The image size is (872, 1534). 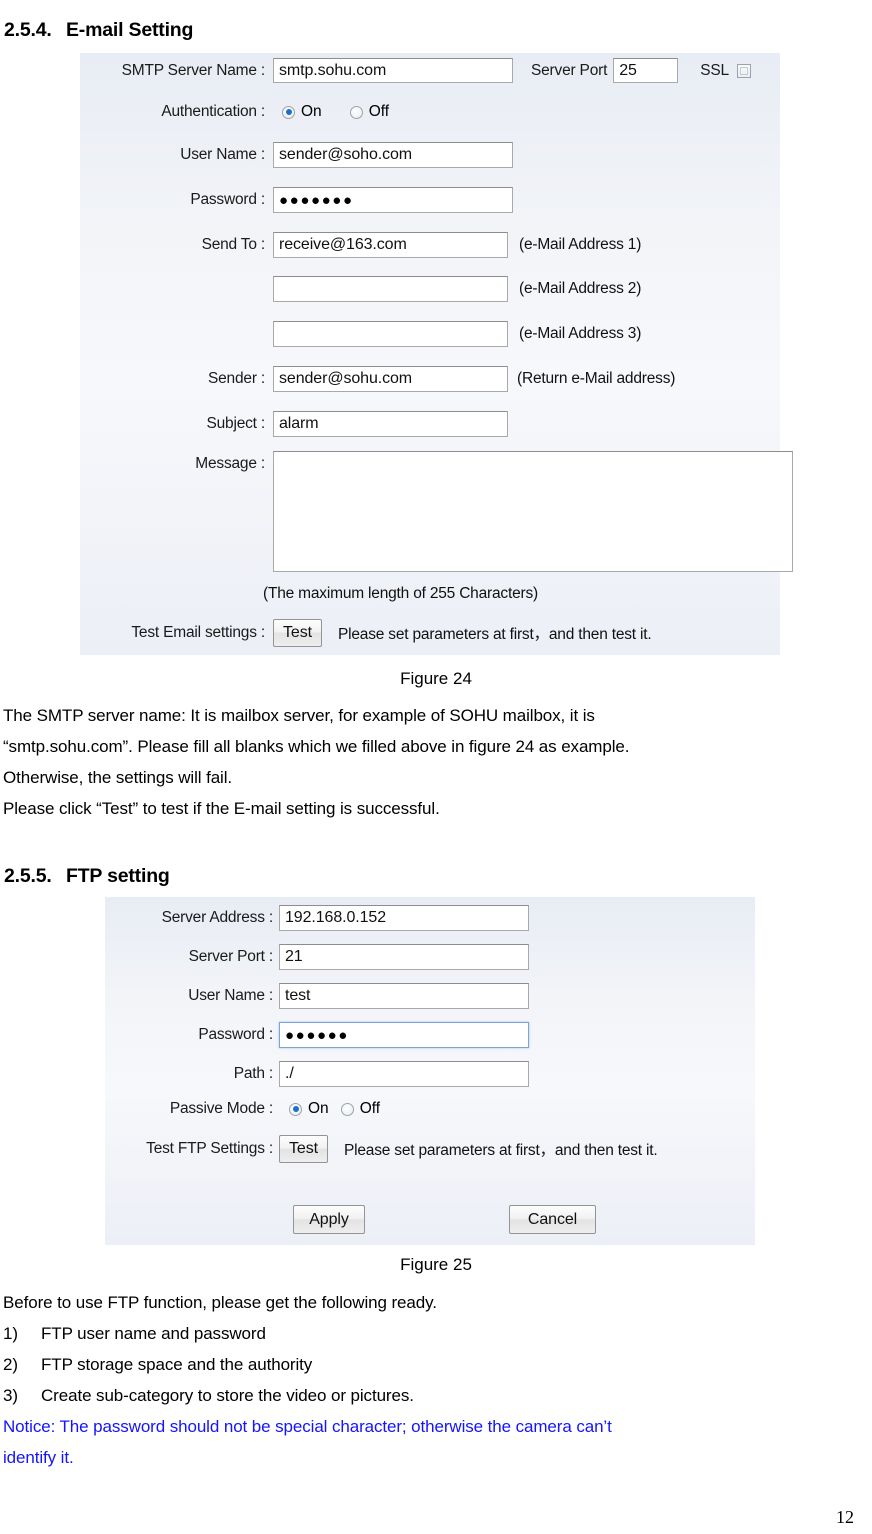 I want to click on ftp-password-masked-value: ●●●●●●, so click(x=317, y=1035).